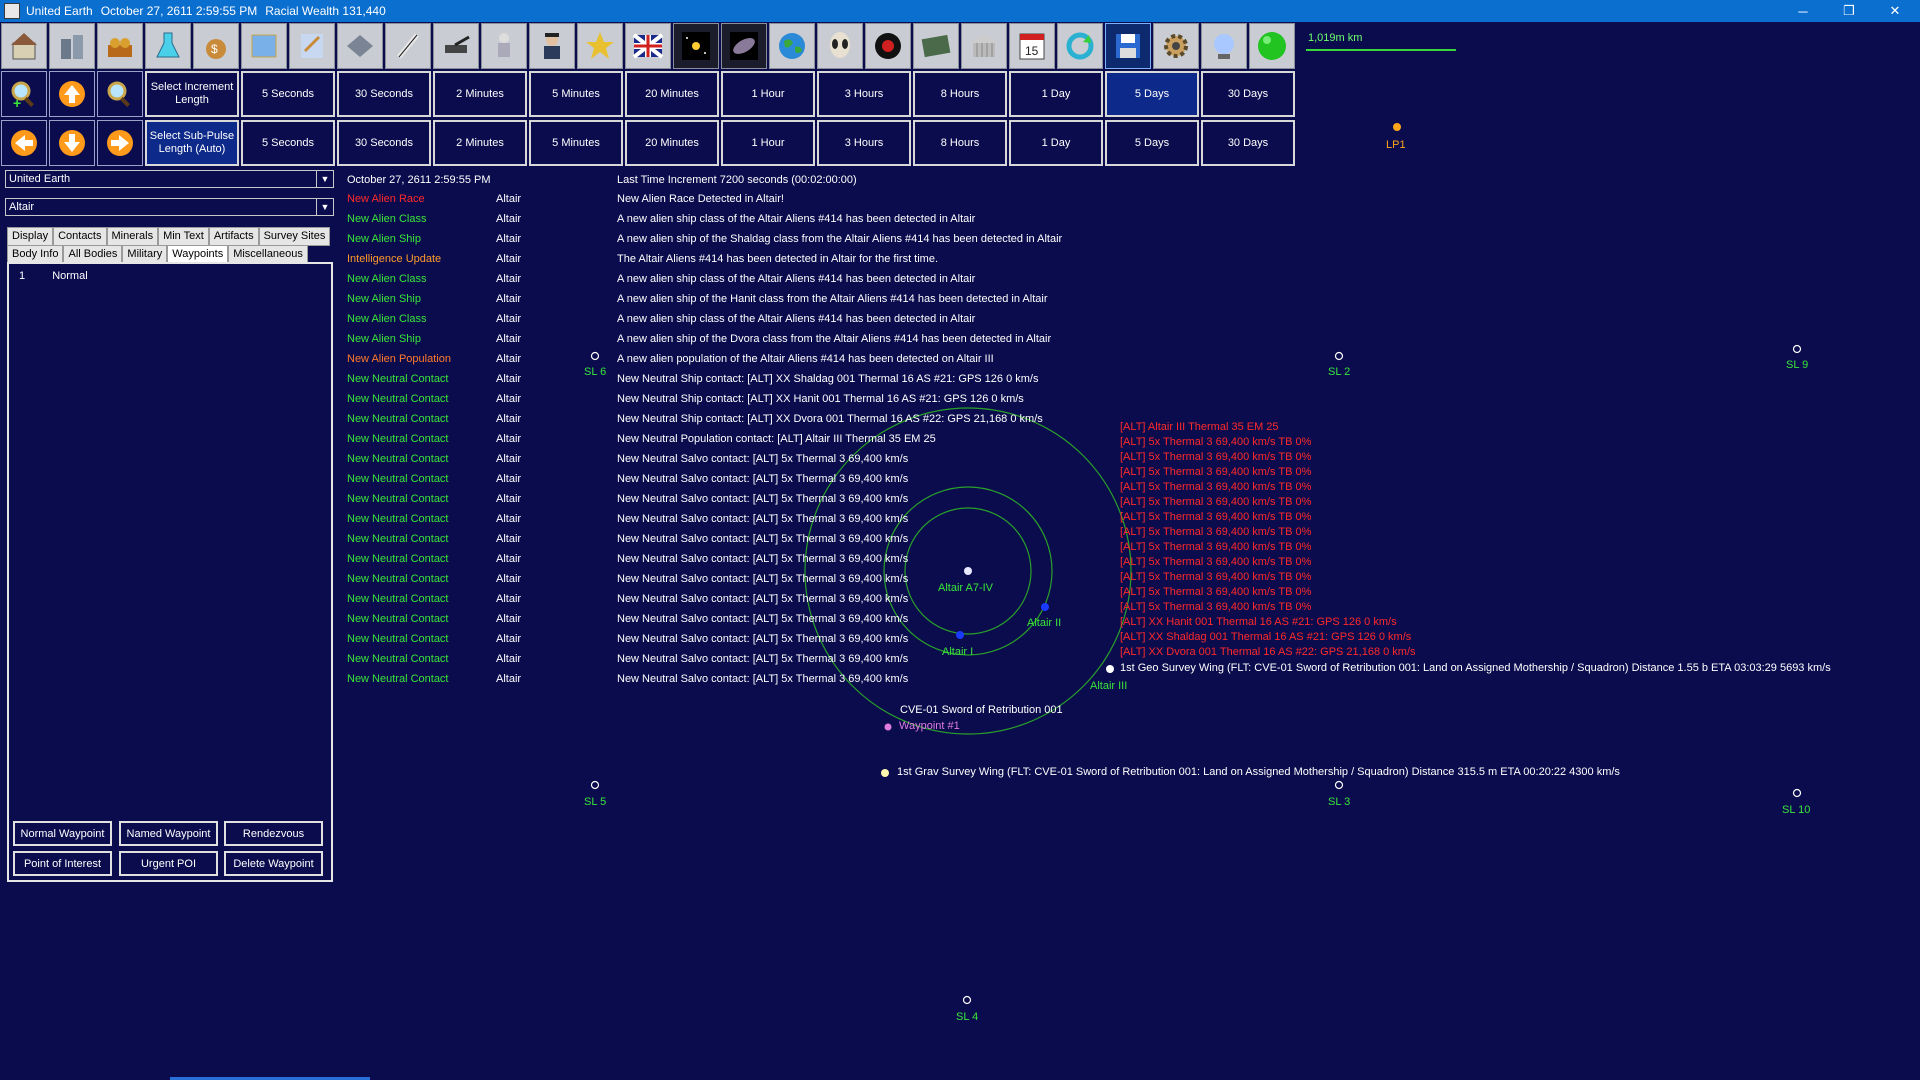 The width and height of the screenshot is (1920, 1080). I want to click on named-waypoint-button: Named Waypoint, so click(168, 833).